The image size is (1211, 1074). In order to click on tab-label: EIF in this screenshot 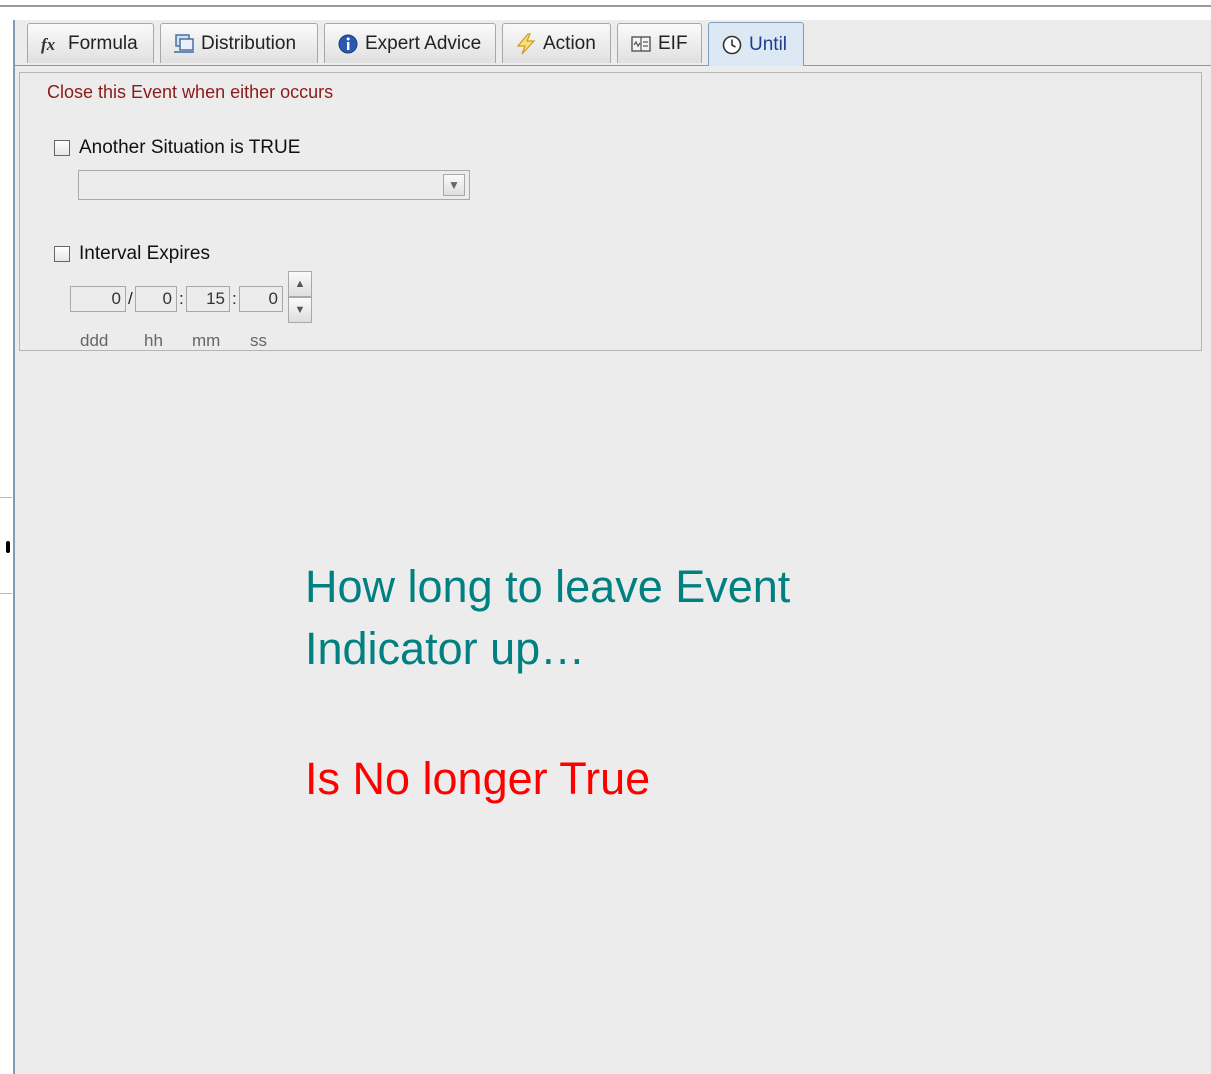, I will do `click(673, 43)`.